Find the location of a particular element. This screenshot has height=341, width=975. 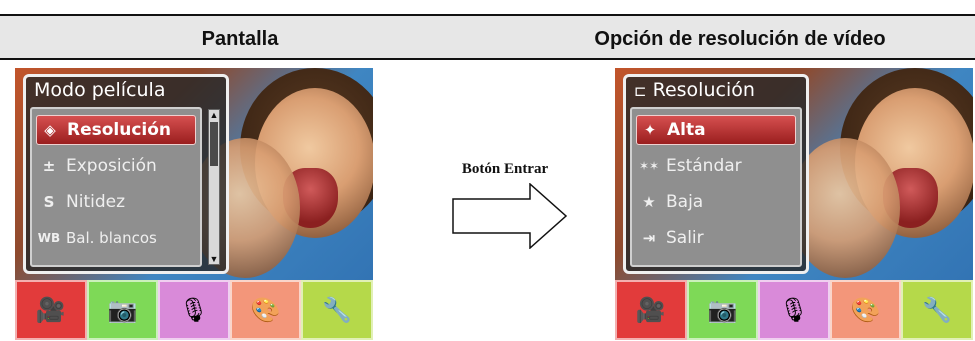

menu-item-resolucion: ◈ Resolución is located at coordinates (116, 130).